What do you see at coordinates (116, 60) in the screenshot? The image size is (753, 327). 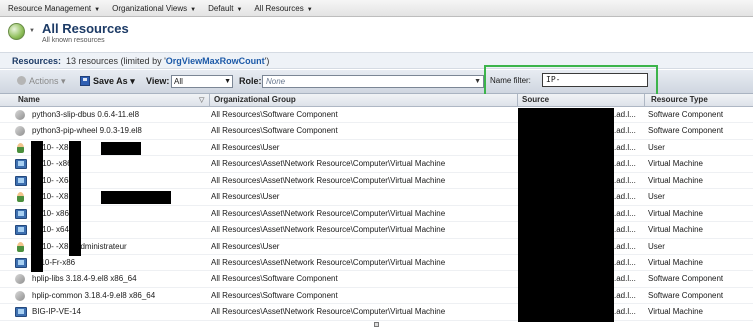 I see `resources-count: 13 resources (limited by '` at bounding box center [116, 60].